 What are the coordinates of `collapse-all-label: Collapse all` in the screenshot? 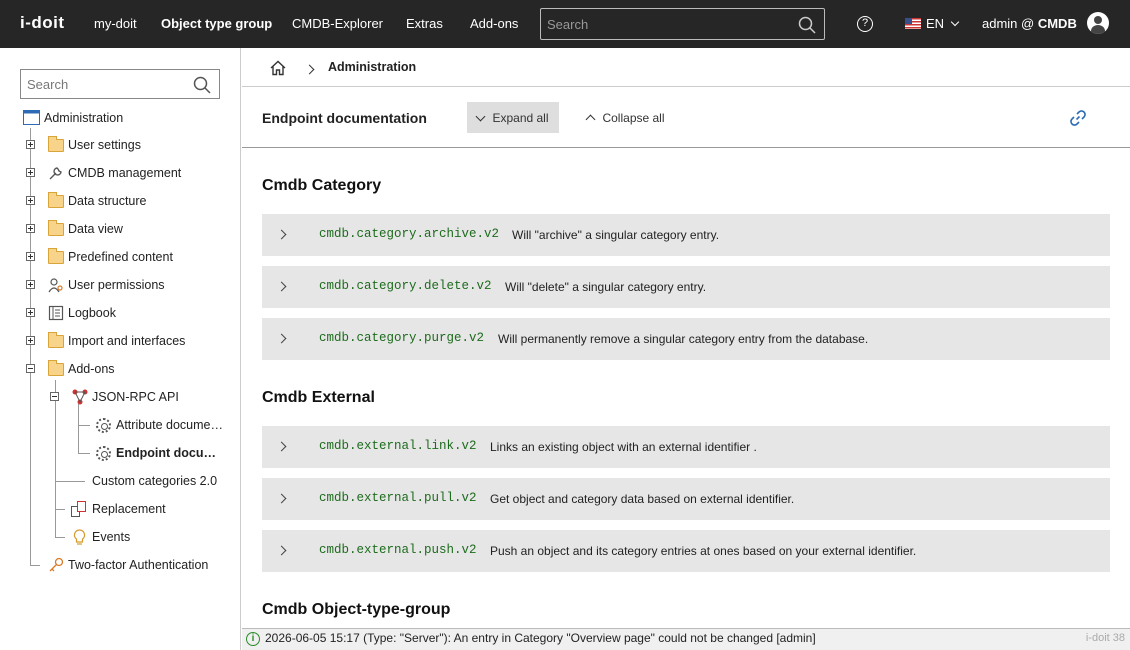 It's located at (633, 117).